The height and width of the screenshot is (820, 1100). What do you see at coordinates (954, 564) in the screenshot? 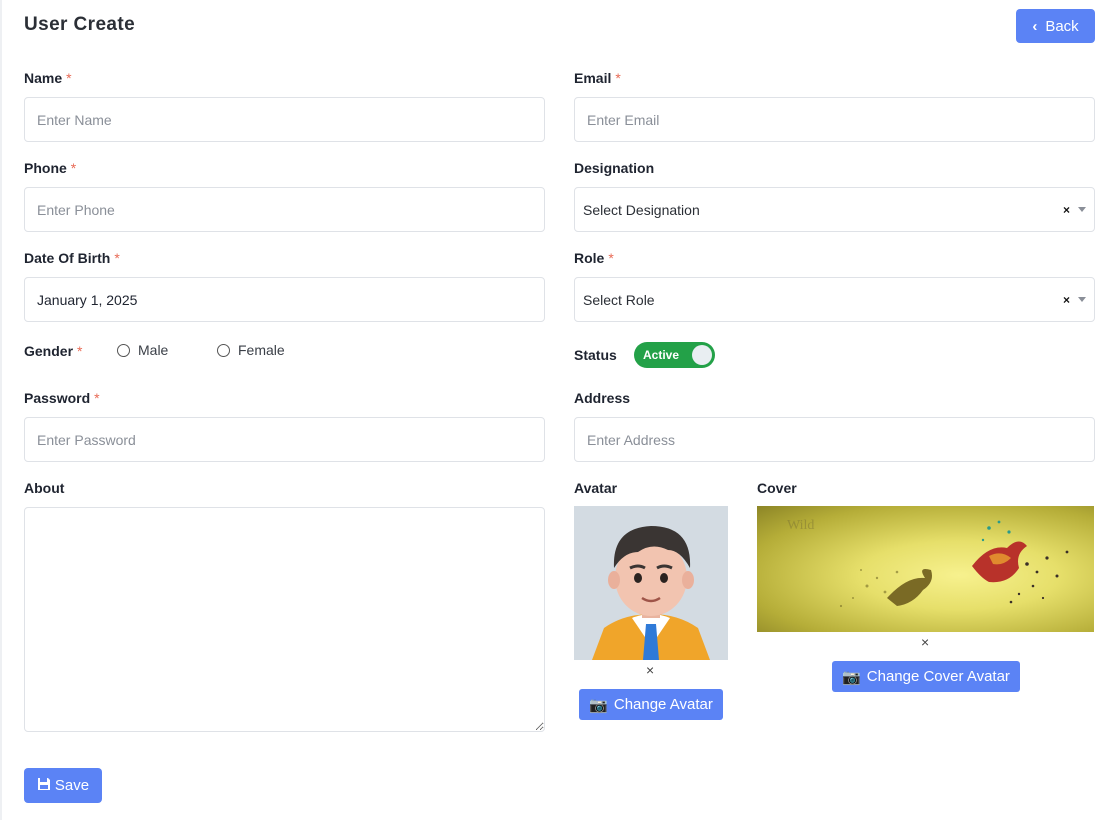
I see `cover-illustration` at bounding box center [954, 564].